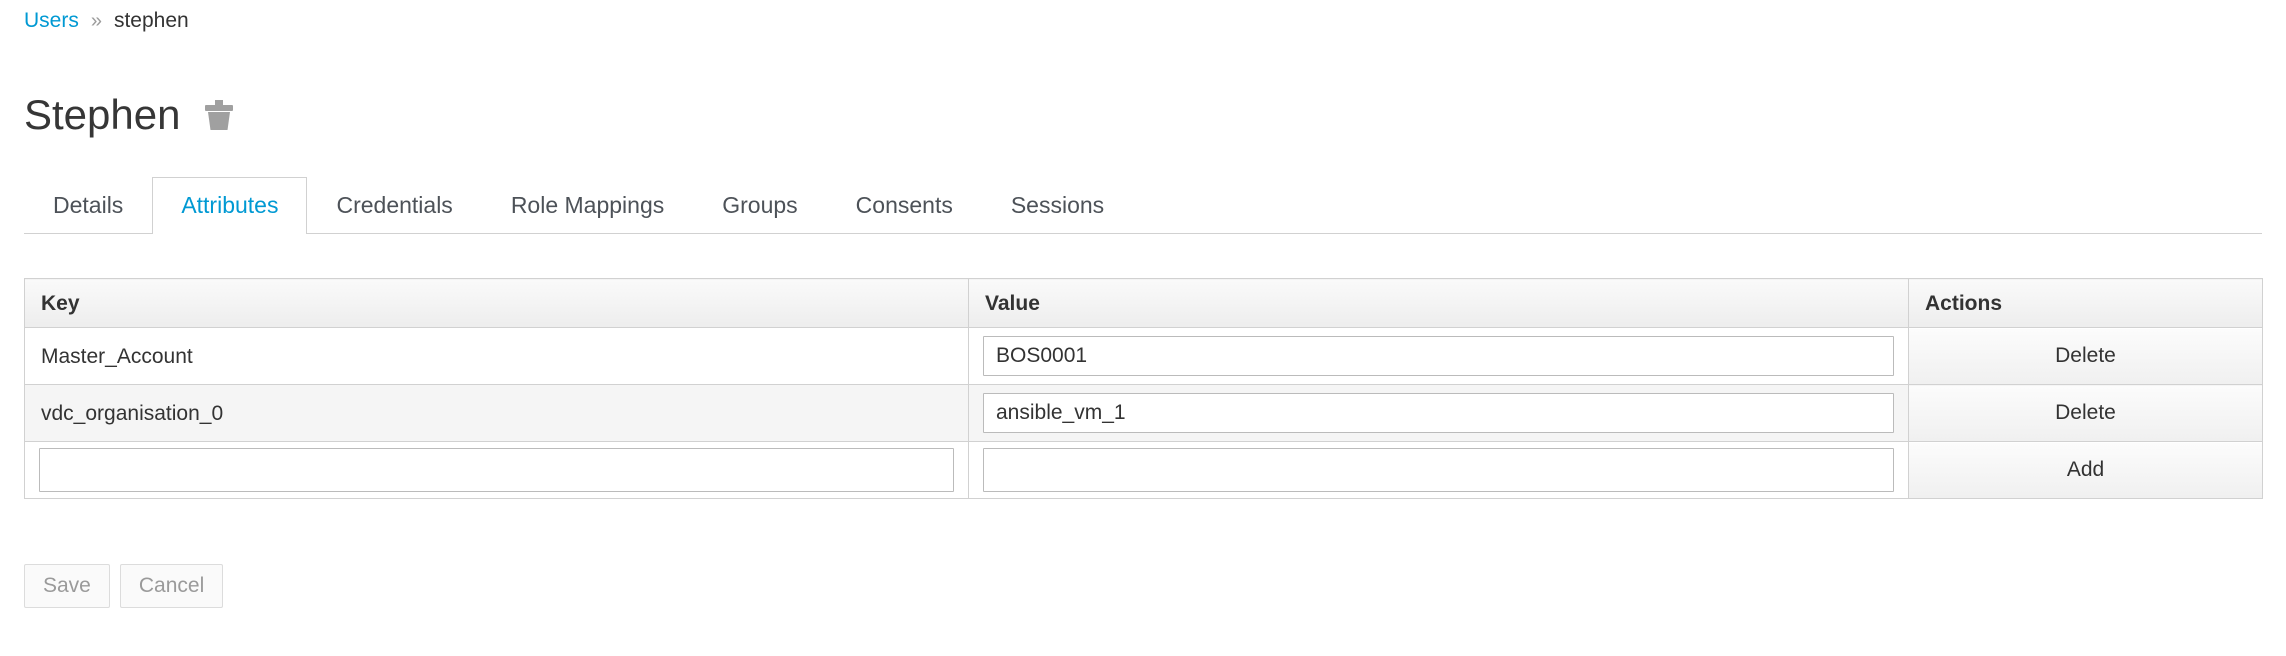 The image size is (2286, 656). Describe the element at coordinates (587, 205) in the screenshot. I see `tab-role-mappings: Role Mappings` at that location.